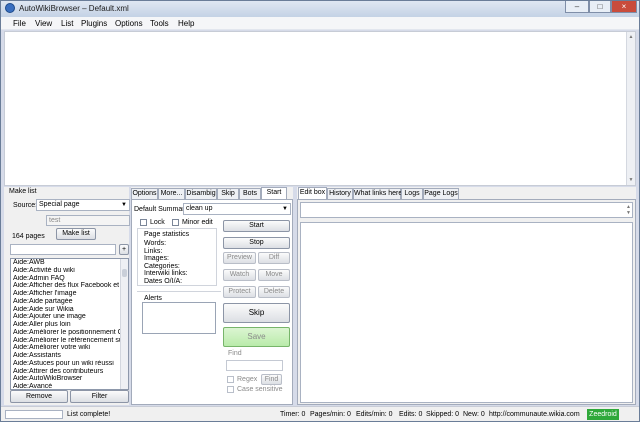 This screenshot has height=422, width=640. I want to click on lock-checkbox, so click(143, 222).